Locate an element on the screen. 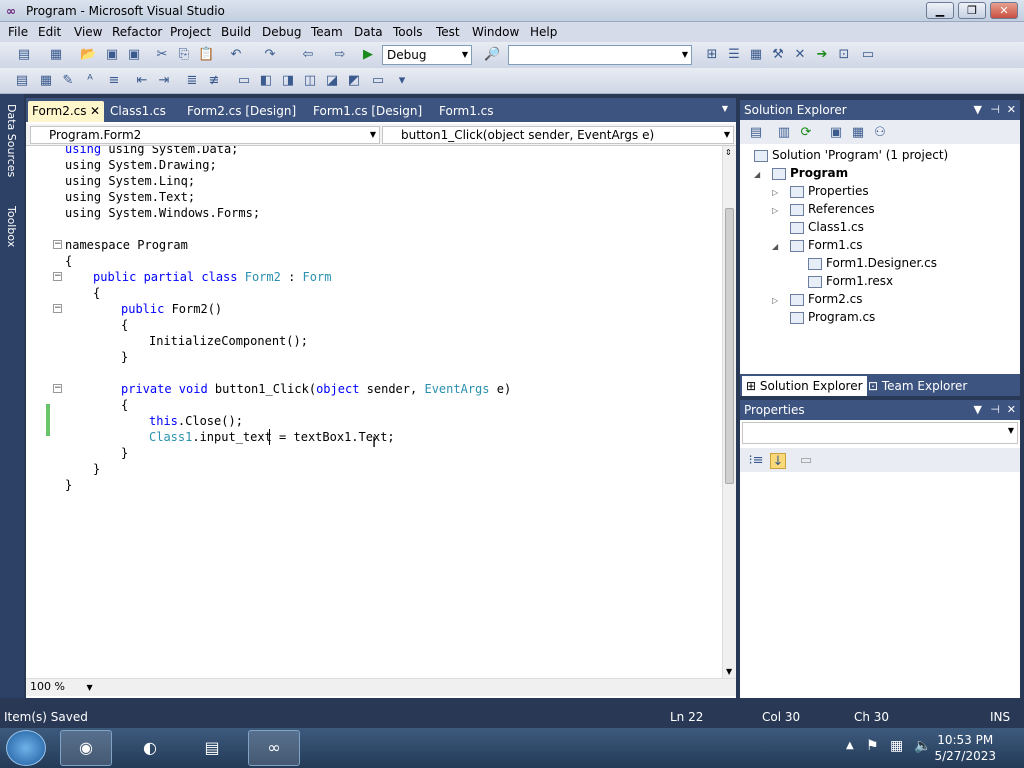 The image size is (1024, 768). menu-data: Data is located at coordinates (368, 32).